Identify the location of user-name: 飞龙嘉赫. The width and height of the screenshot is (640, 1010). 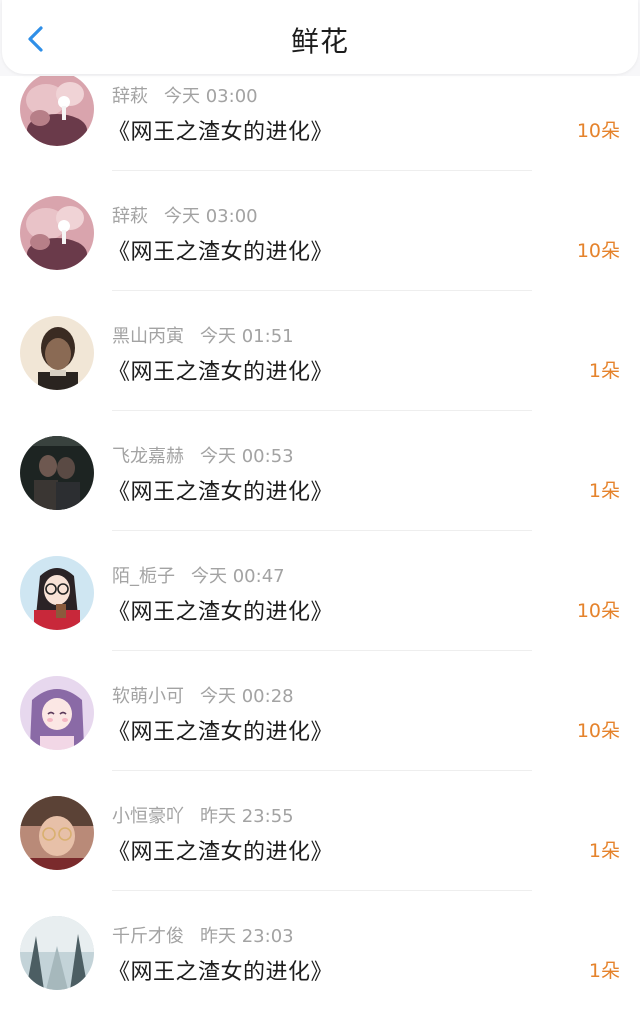
(148, 456).